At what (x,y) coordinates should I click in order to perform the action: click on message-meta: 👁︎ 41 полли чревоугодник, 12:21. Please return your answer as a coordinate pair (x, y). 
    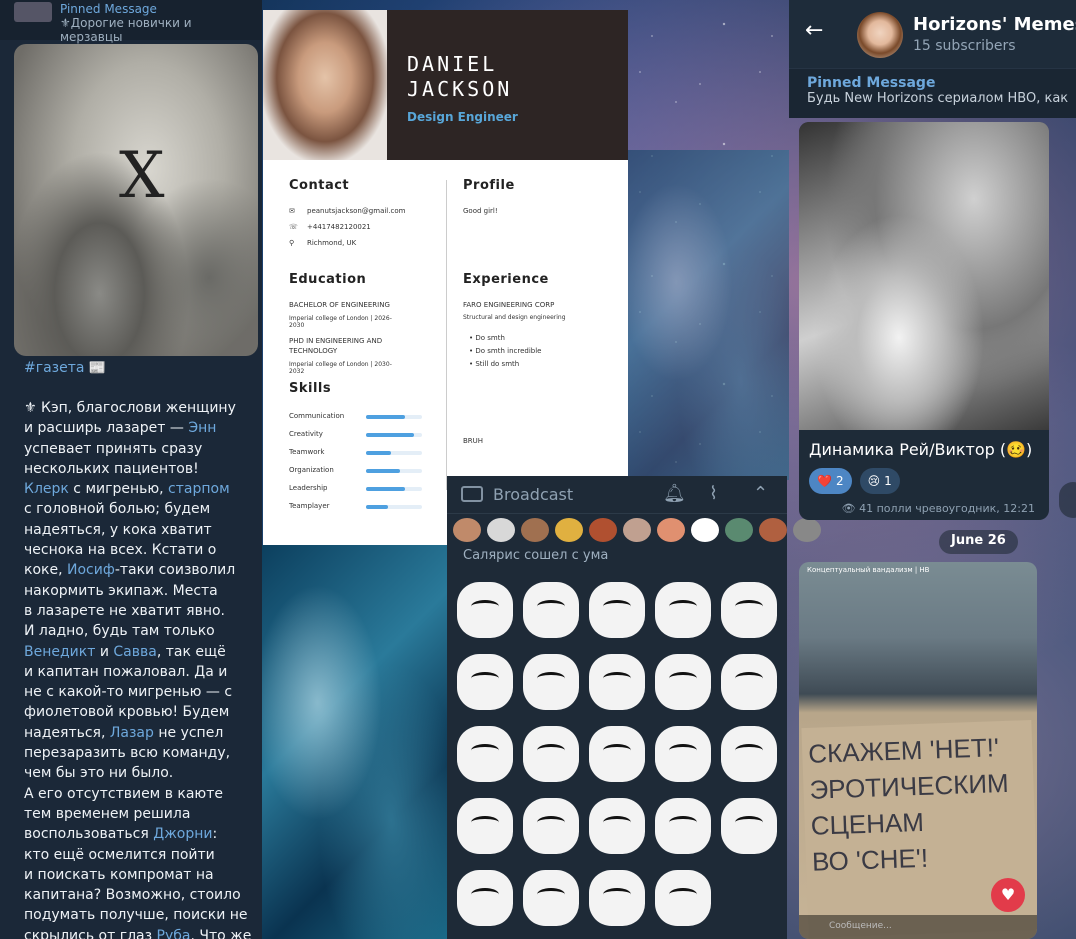
    Looking at the image, I should click on (938, 508).